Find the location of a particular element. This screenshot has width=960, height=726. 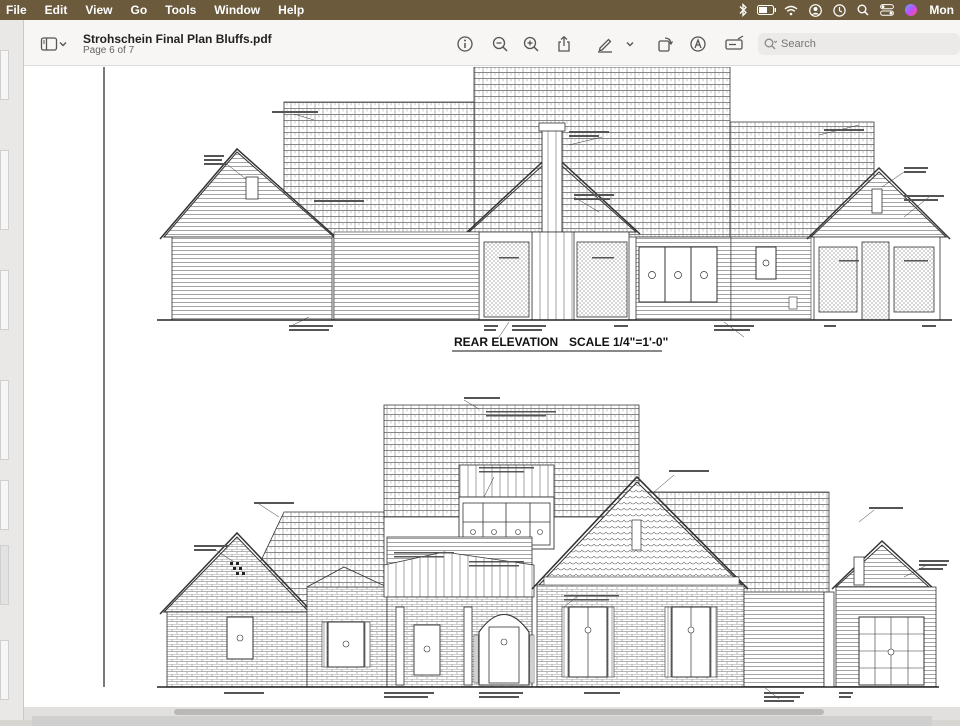

wifi-icon is located at coordinates (791, 10).